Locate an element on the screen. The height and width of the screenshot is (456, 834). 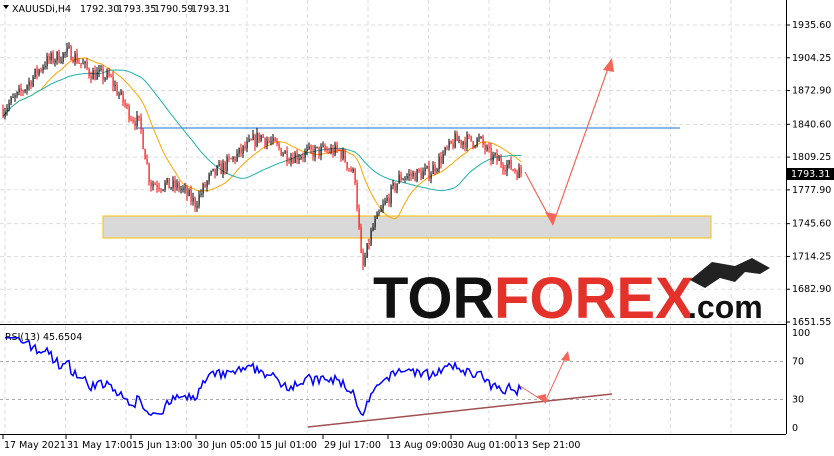
support-zone is located at coordinates (407, 227).